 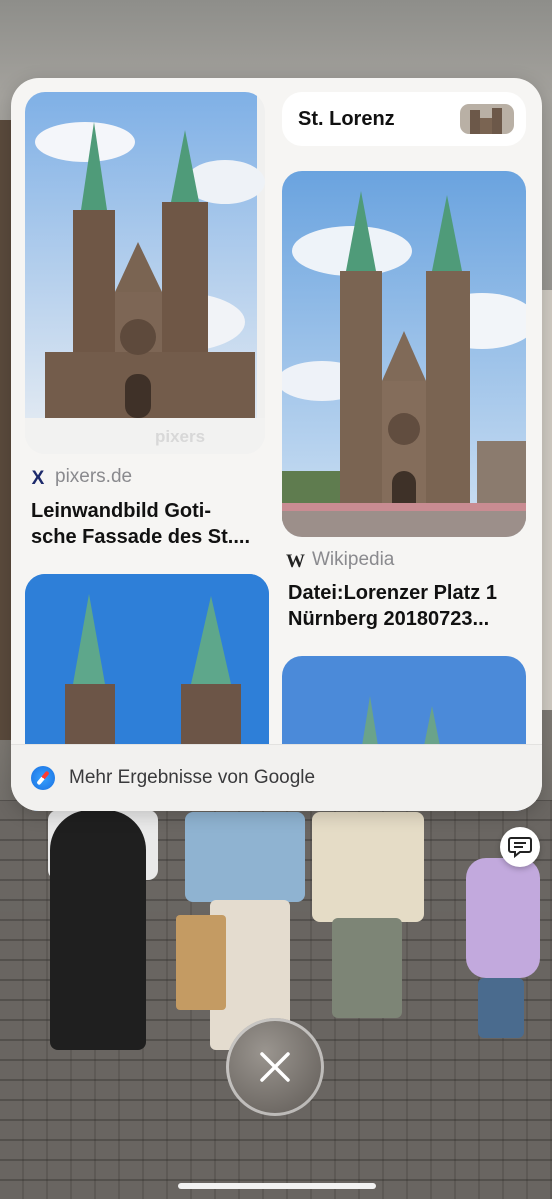 I want to click on home-indicator, so click(x=277, y=1186).